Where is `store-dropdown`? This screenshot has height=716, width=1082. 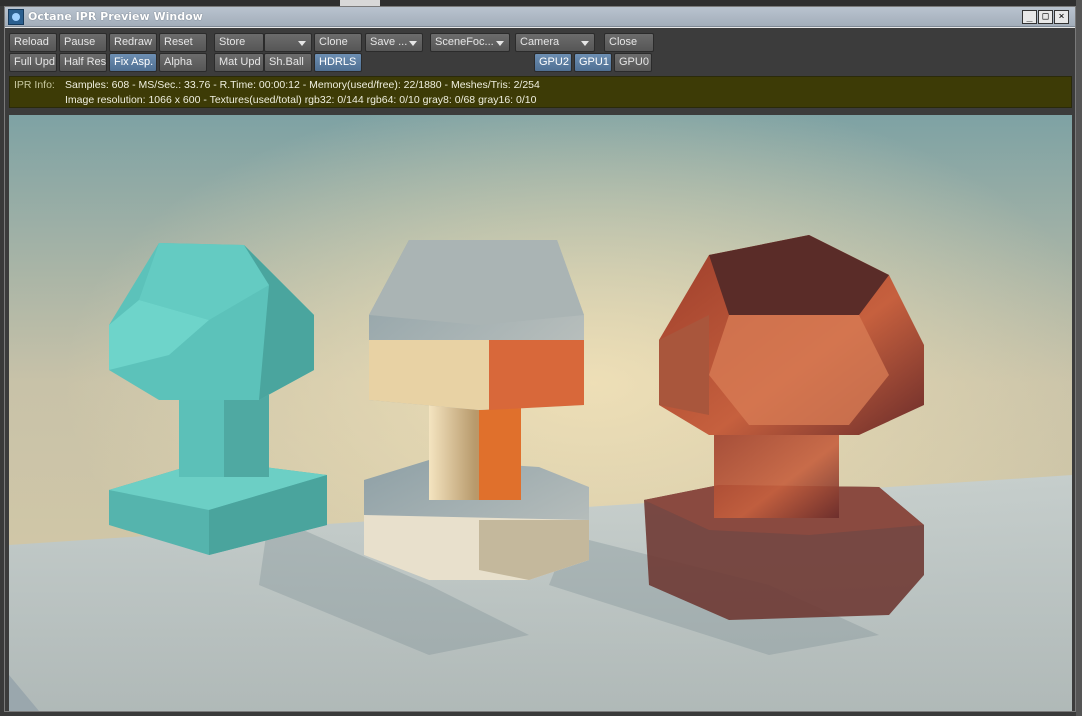 store-dropdown is located at coordinates (288, 42).